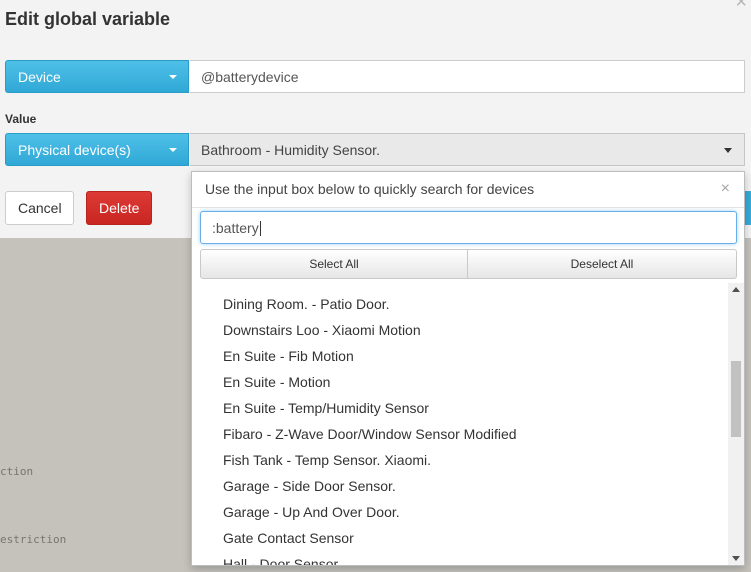 This screenshot has width=751, height=572. Describe the element at coordinates (322, 330) in the screenshot. I see `device-list-item: Downstairs Loo - Xiaomi Motion` at that location.